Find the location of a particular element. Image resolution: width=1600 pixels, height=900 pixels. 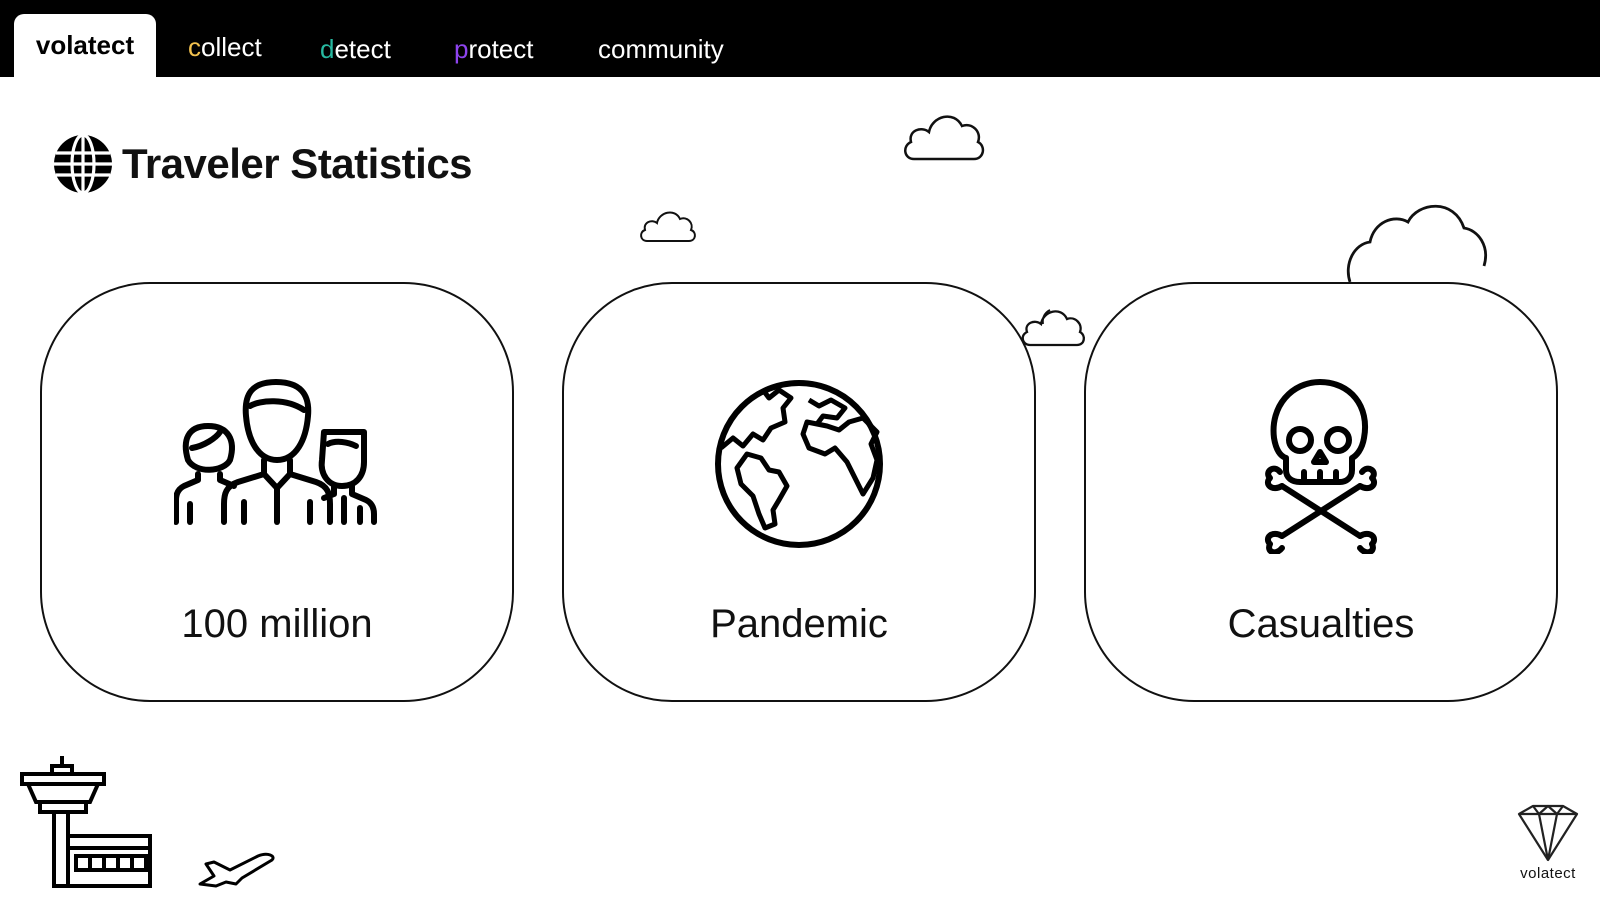

logo-text: volatect is located at coordinates (1548, 873).